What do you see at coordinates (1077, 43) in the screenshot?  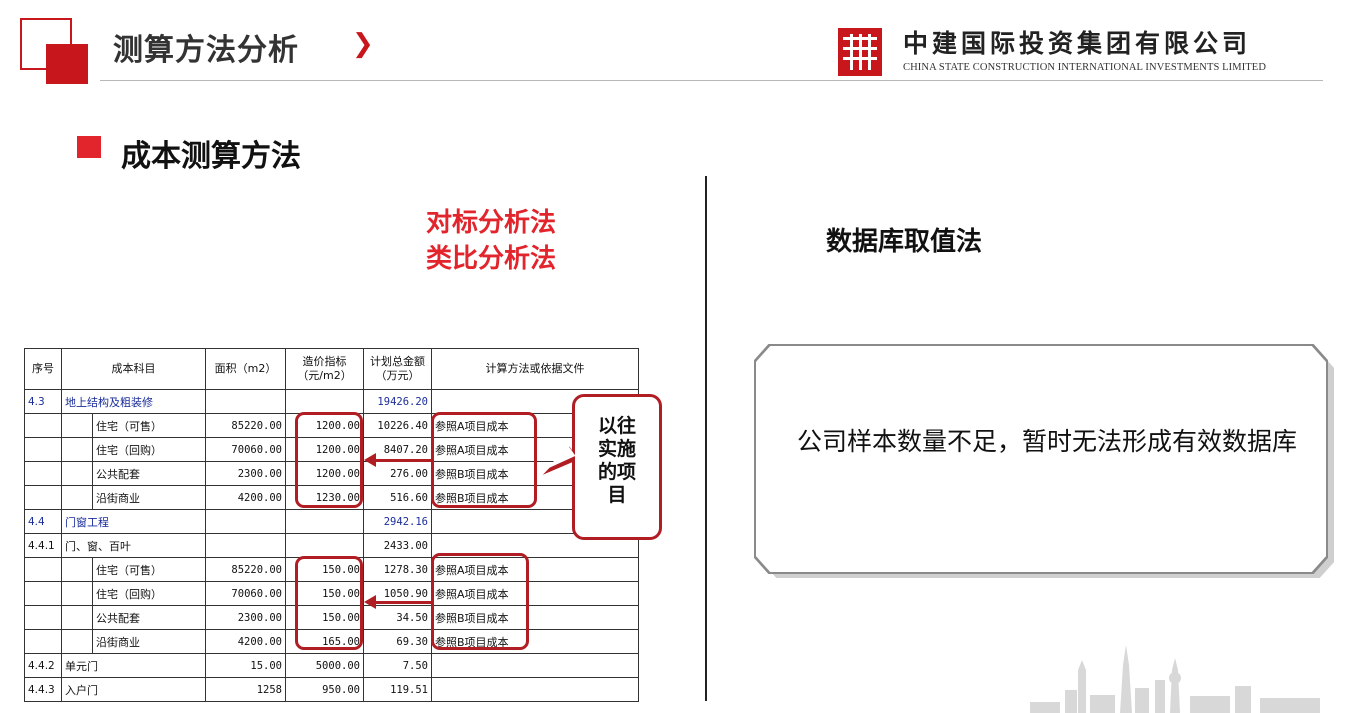 I see `company-name-cn: 中建国际投资集团有限公司` at bounding box center [1077, 43].